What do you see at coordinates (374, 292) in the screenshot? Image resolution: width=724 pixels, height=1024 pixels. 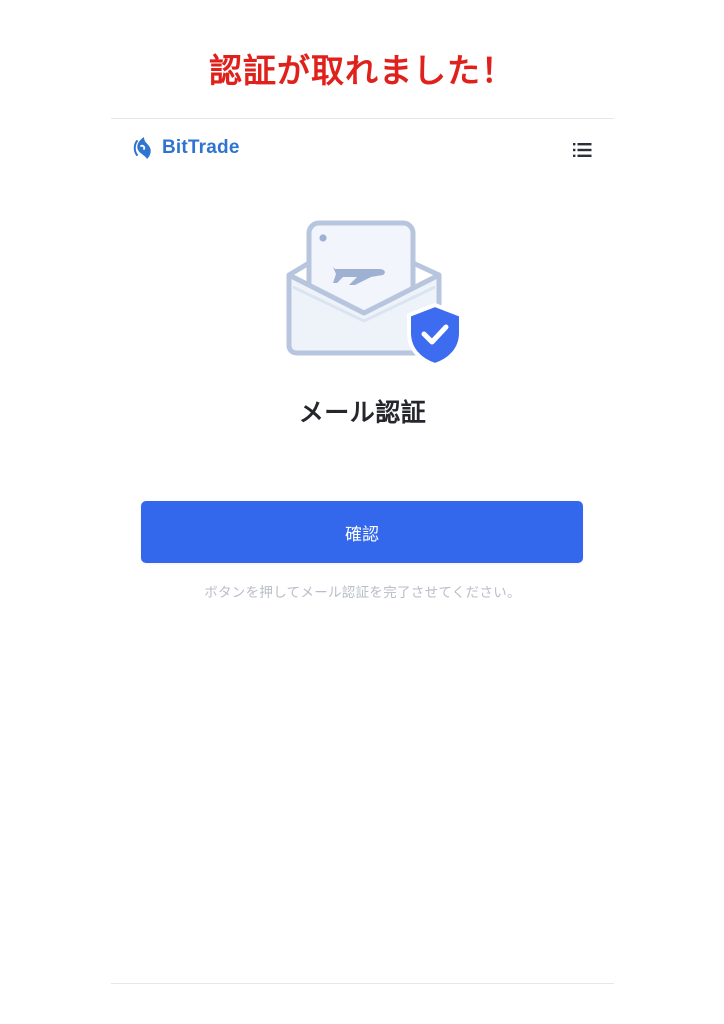 I see `email-verified-shield-icon` at bounding box center [374, 292].